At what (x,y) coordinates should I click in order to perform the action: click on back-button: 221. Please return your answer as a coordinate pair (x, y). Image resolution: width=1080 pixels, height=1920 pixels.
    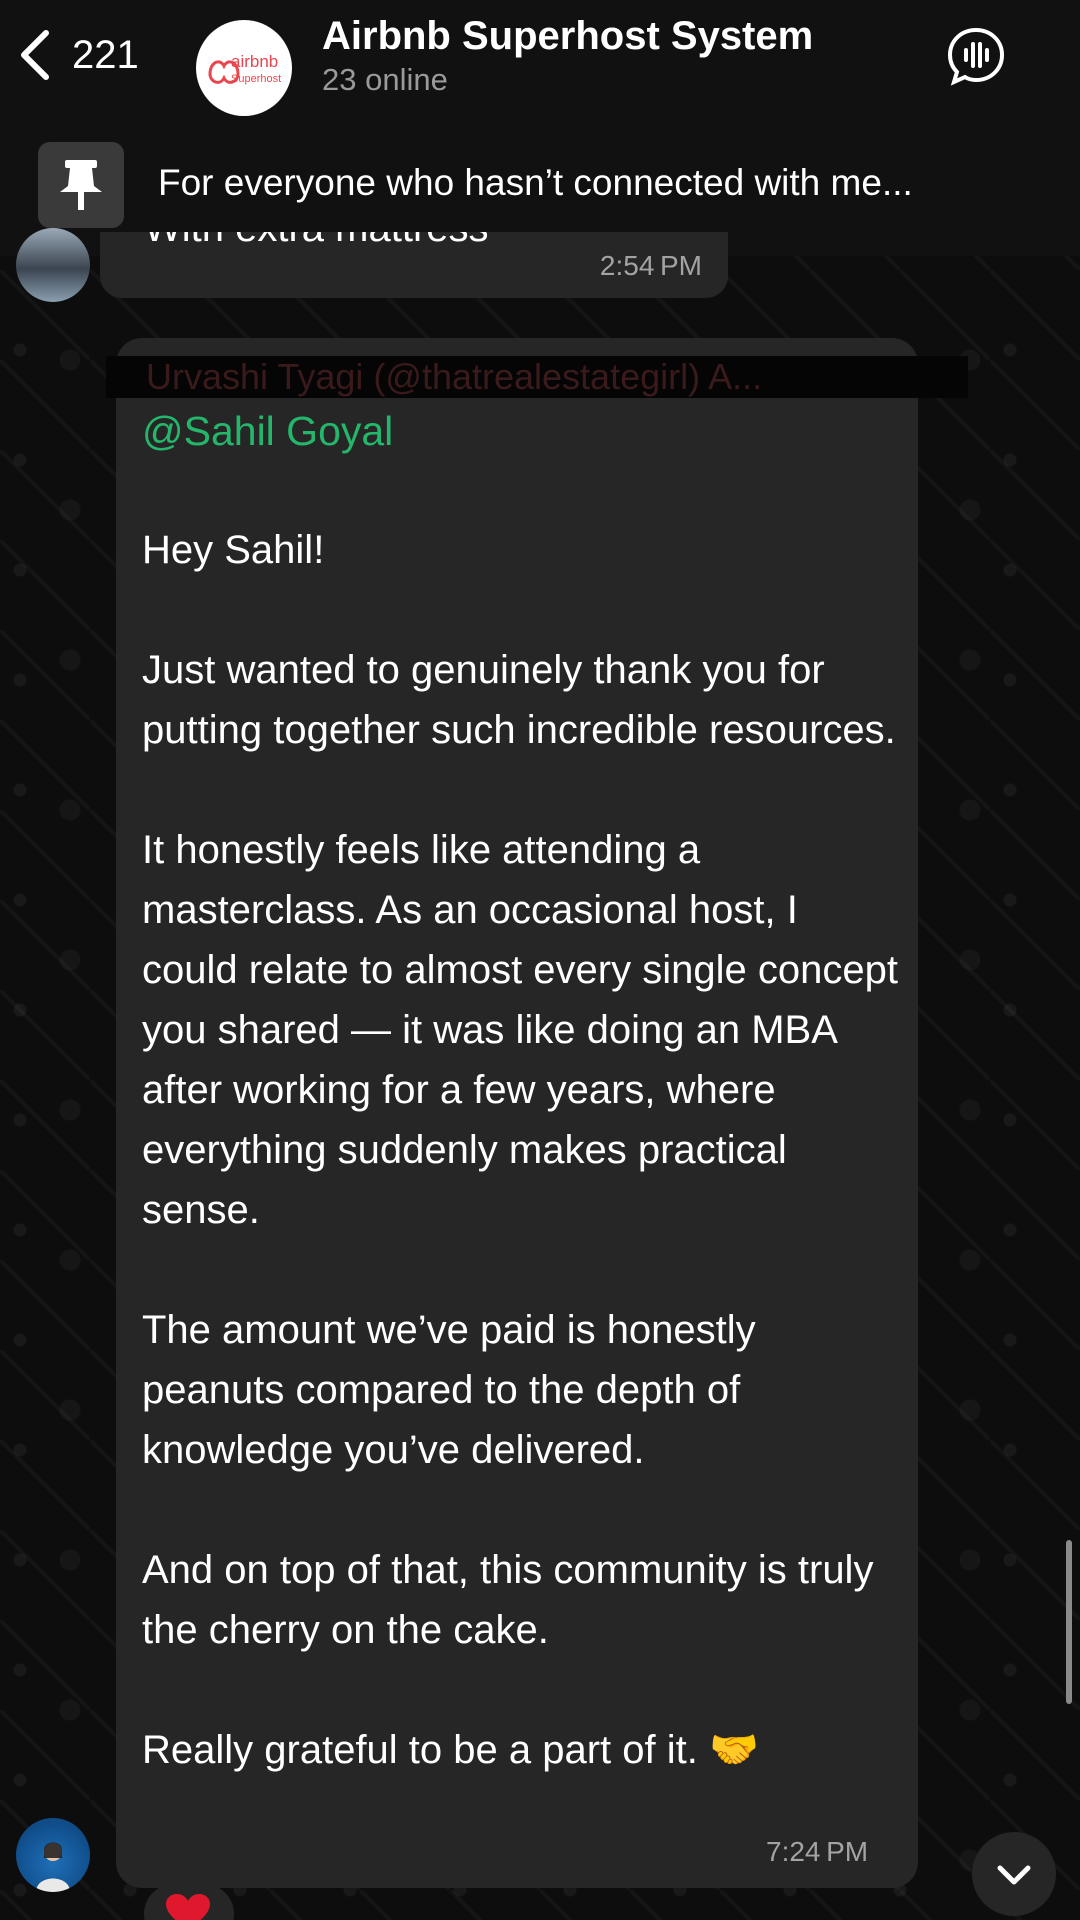
    Looking at the image, I should click on (76, 55).